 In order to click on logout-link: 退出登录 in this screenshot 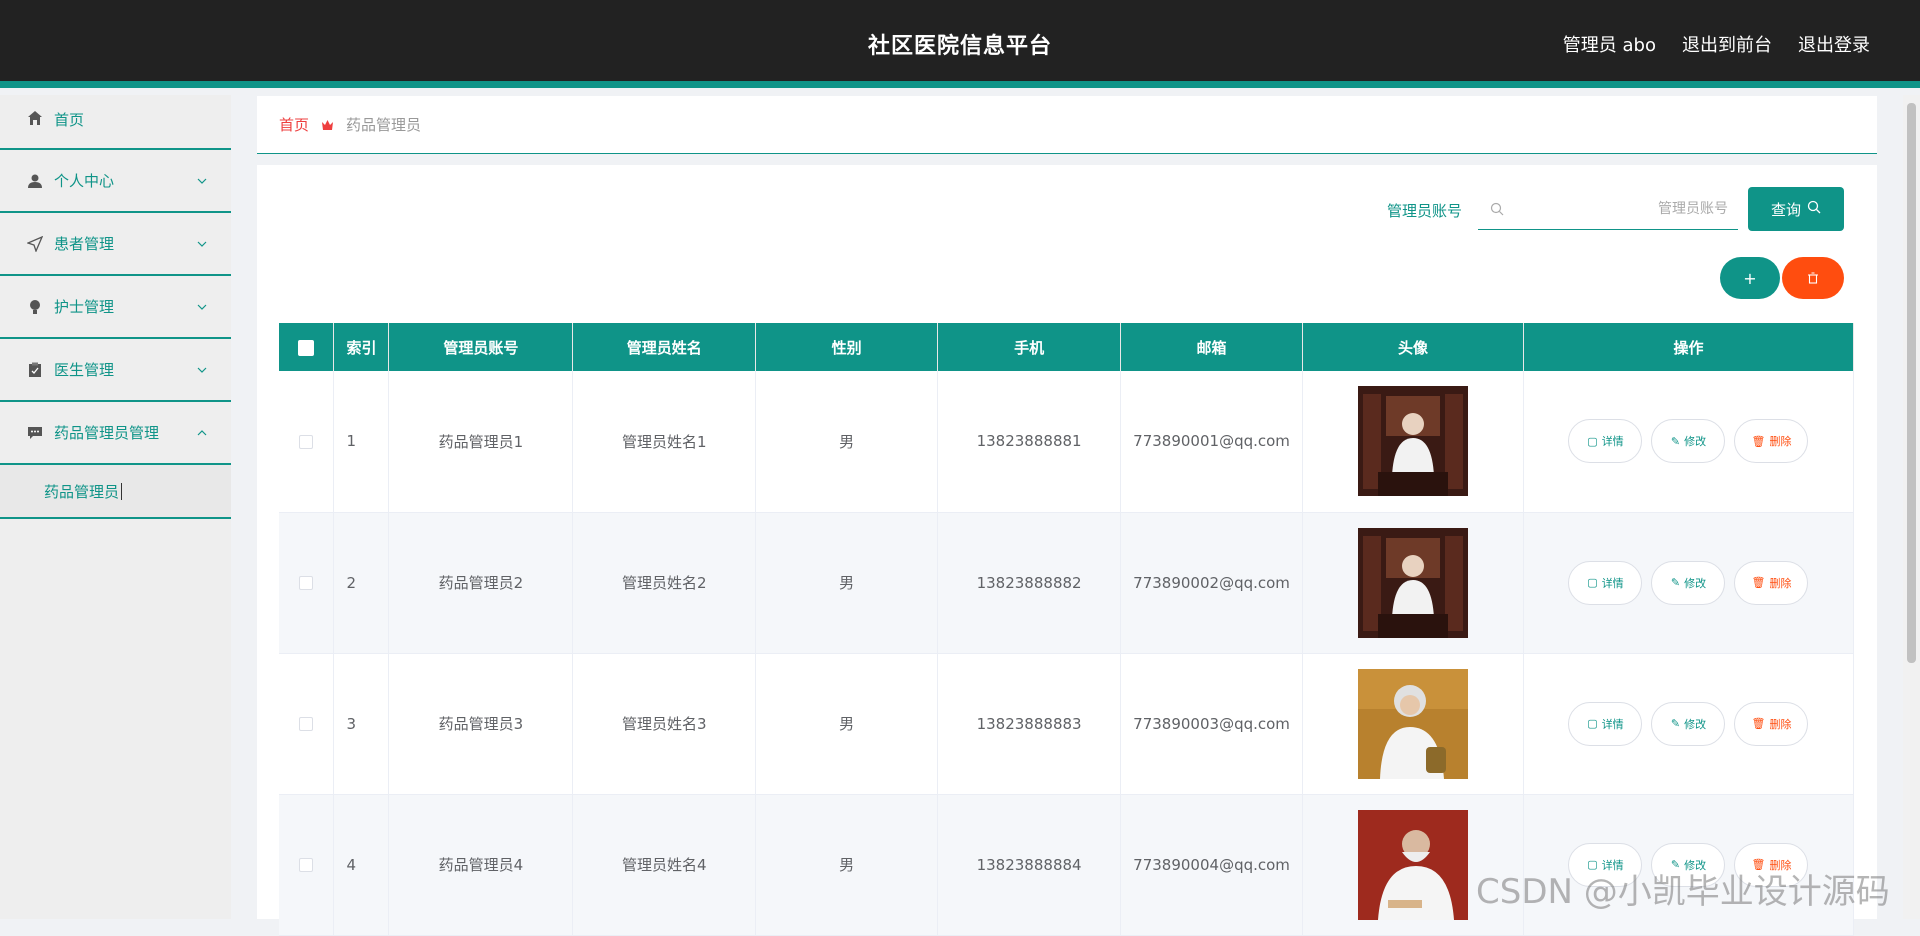, I will do `click(1834, 44)`.